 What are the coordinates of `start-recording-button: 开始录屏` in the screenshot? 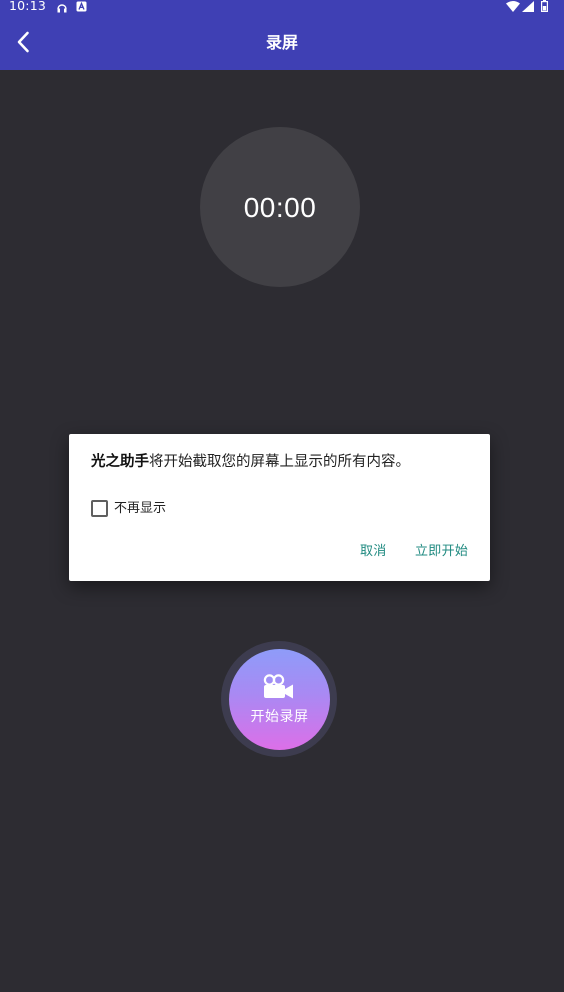 It's located at (279, 699).